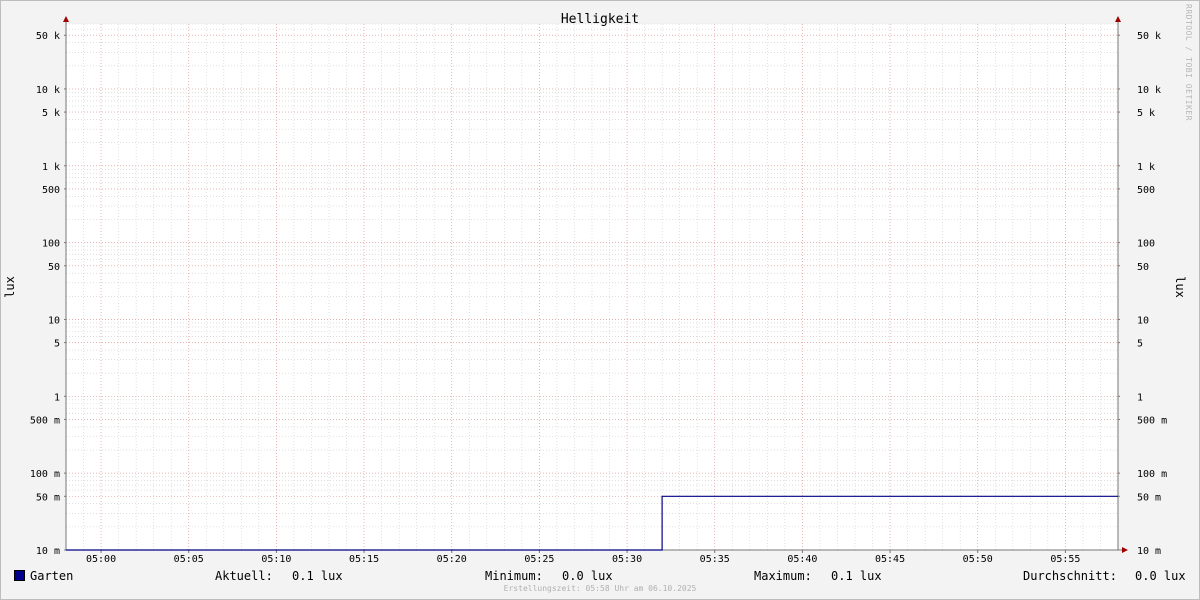  Describe the element at coordinates (19, 575) in the screenshot. I see `legend-color-swatch` at that location.